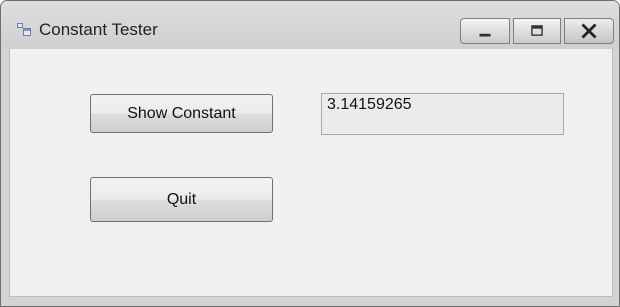  Describe the element at coordinates (485, 35) in the screenshot. I see `minimize-icon` at that location.